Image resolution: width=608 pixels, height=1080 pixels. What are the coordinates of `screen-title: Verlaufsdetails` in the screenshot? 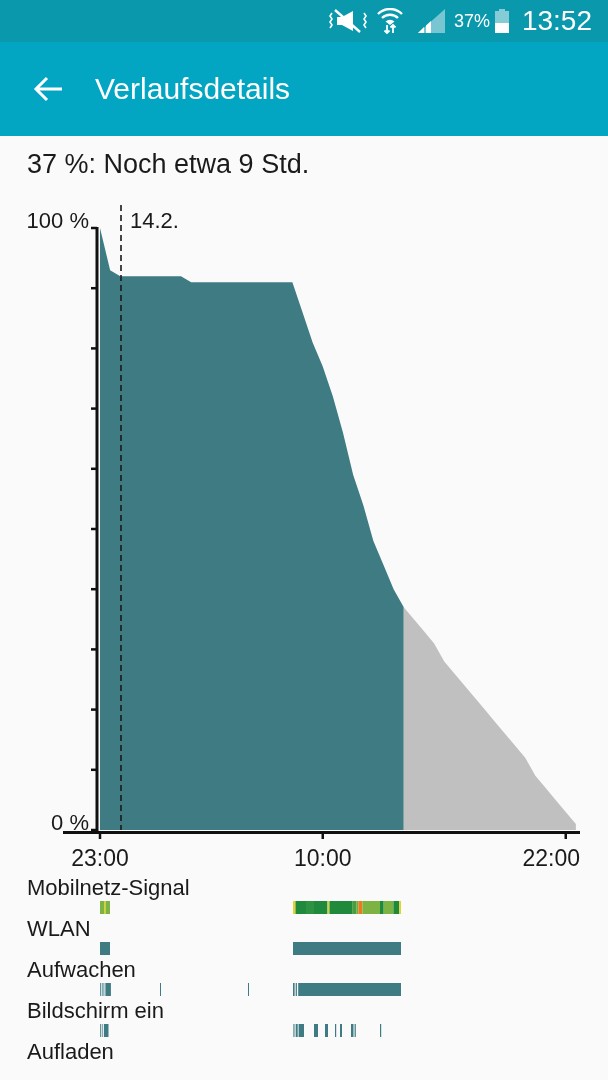 It's located at (193, 89).